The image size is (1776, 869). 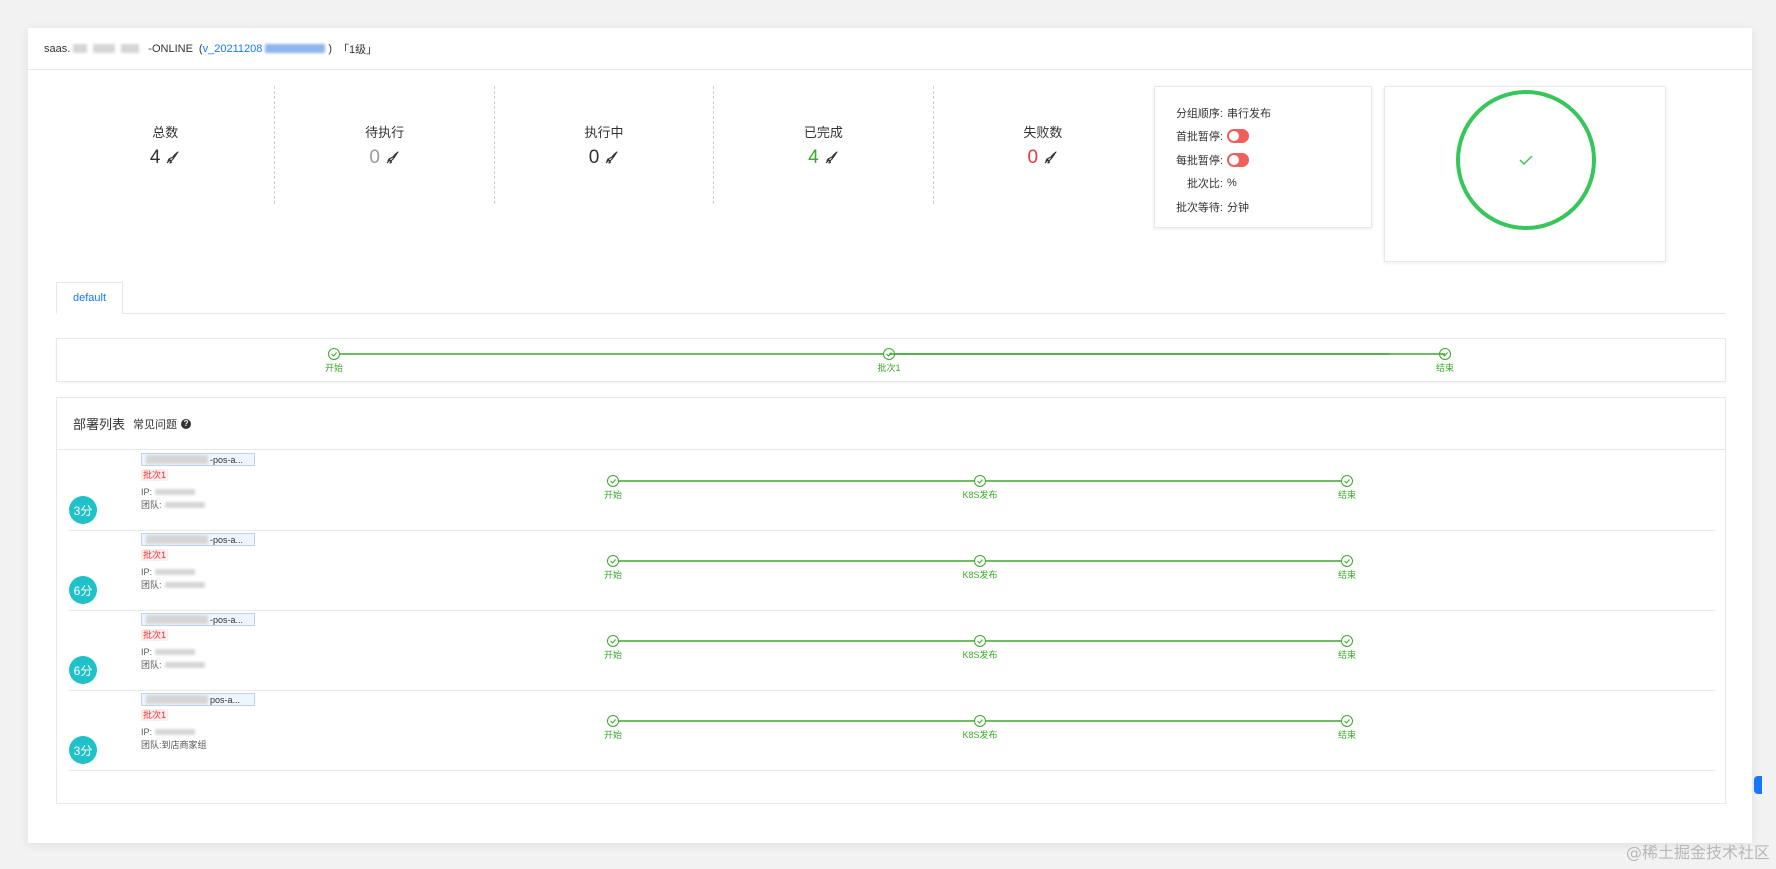 What do you see at coordinates (1199, 113) in the screenshot?
I see `config-label: 分组顺序:` at bounding box center [1199, 113].